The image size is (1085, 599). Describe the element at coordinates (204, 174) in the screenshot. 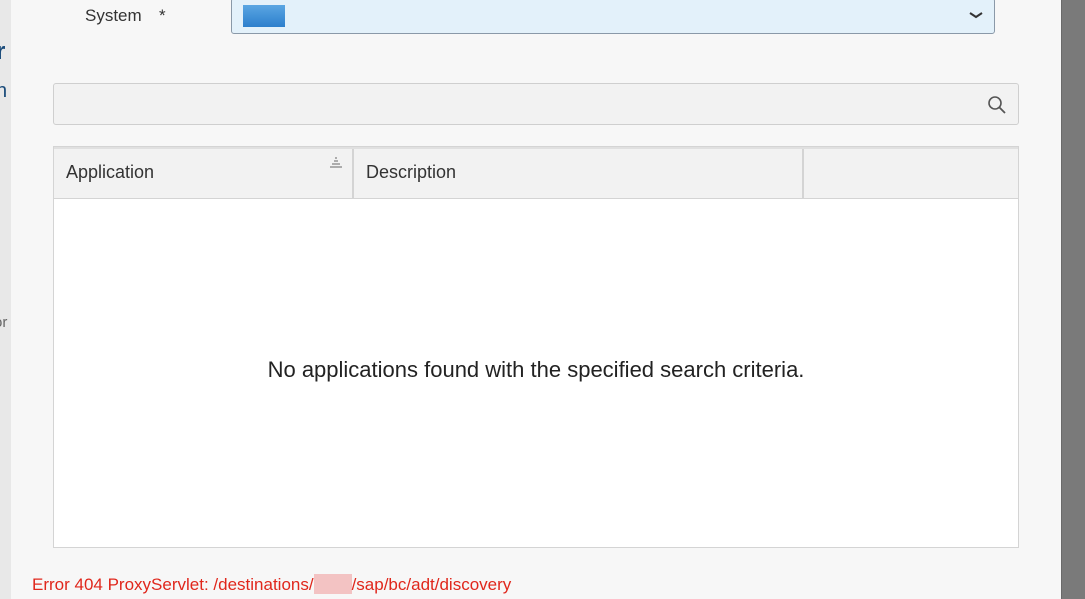

I see `column-header-application: Application` at that location.